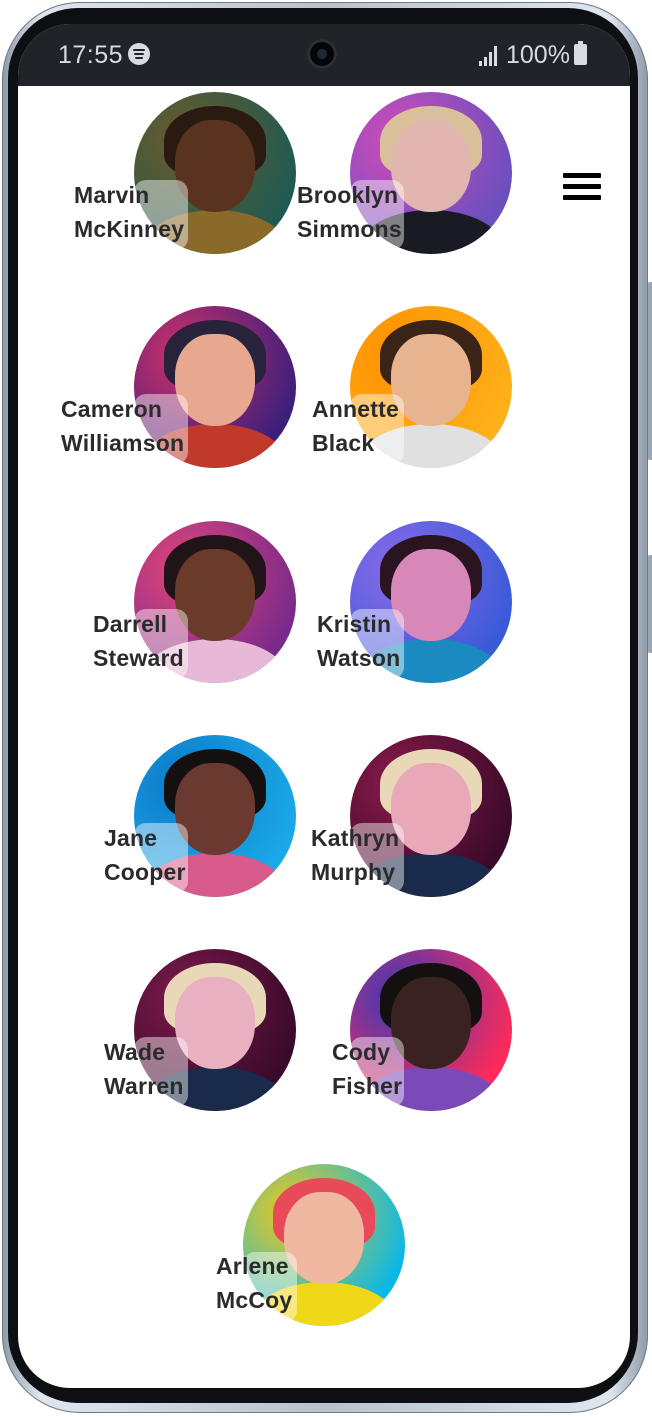 This screenshot has width=652, height=1417. I want to click on contact-first-name: Cody, so click(361, 1052).